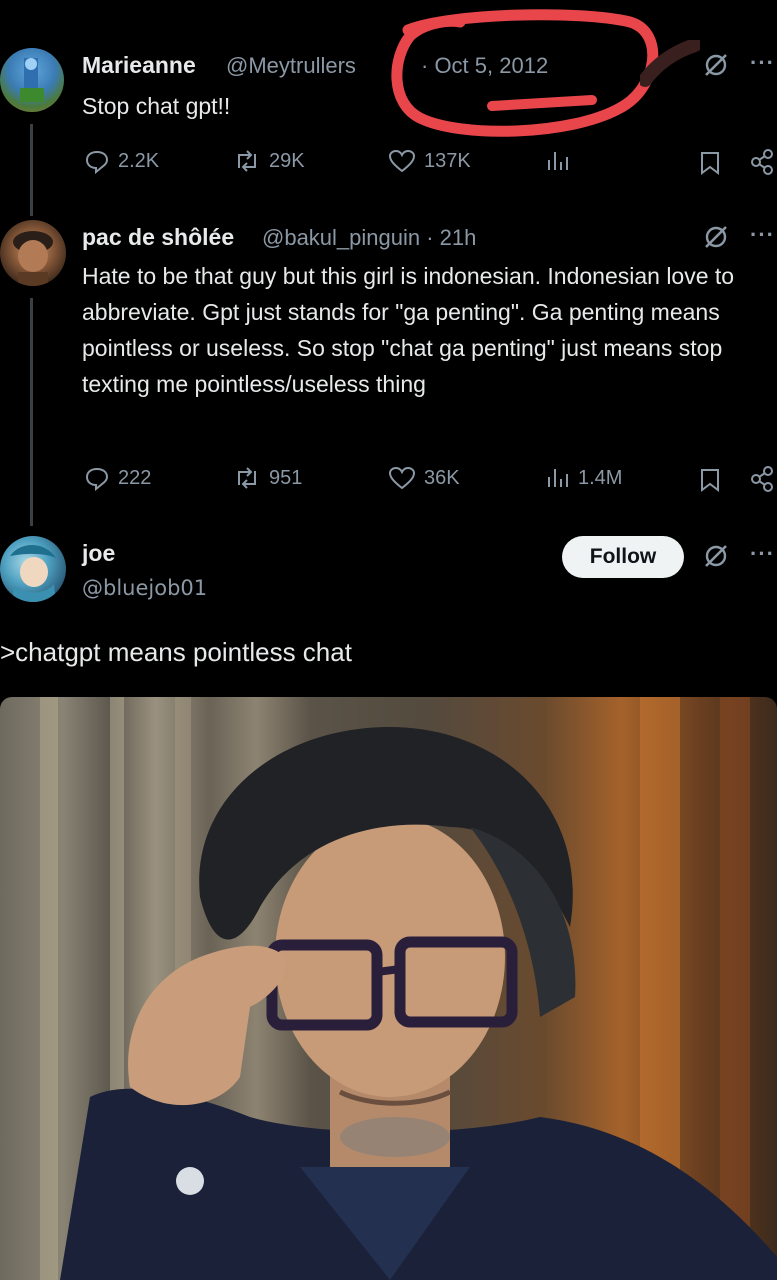 Image resolution: width=777 pixels, height=1280 pixels. I want to click on views-button, so click(561, 161).